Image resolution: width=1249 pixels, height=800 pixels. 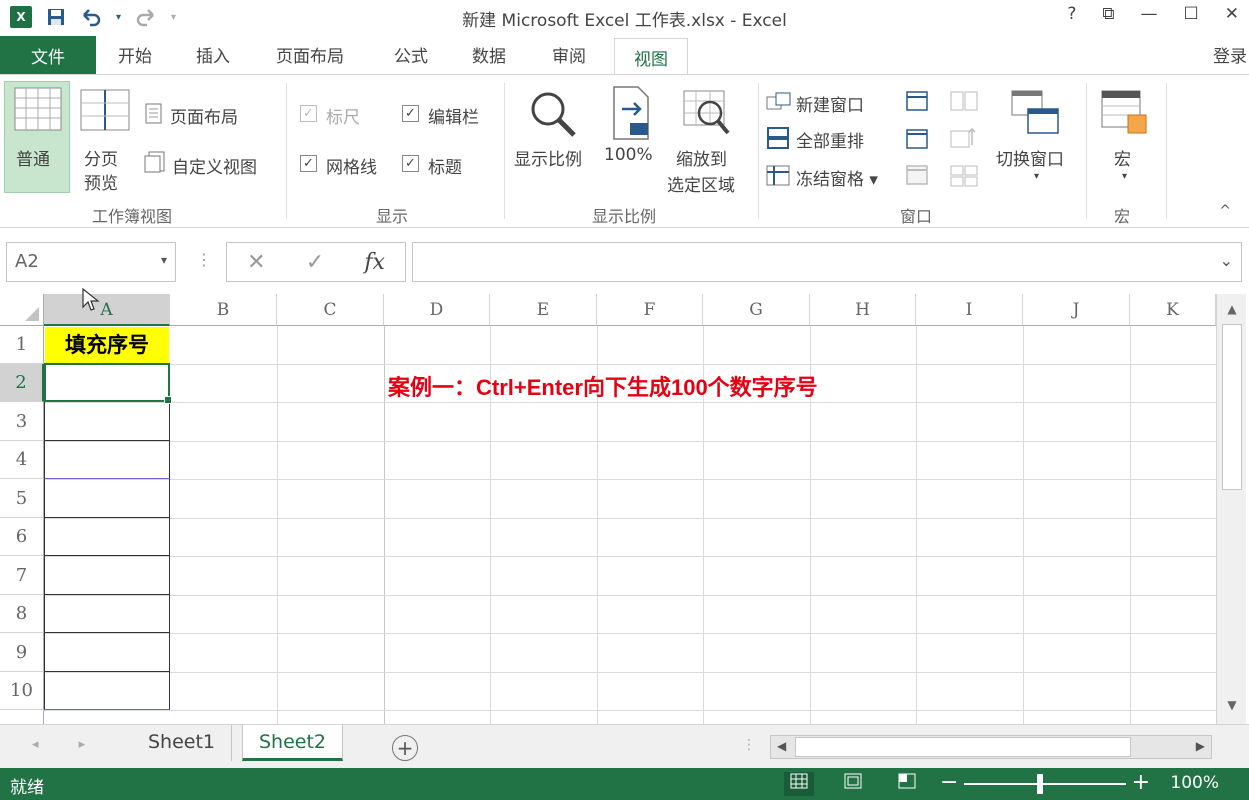 I want to click on column-header-f: F, so click(x=650, y=310).